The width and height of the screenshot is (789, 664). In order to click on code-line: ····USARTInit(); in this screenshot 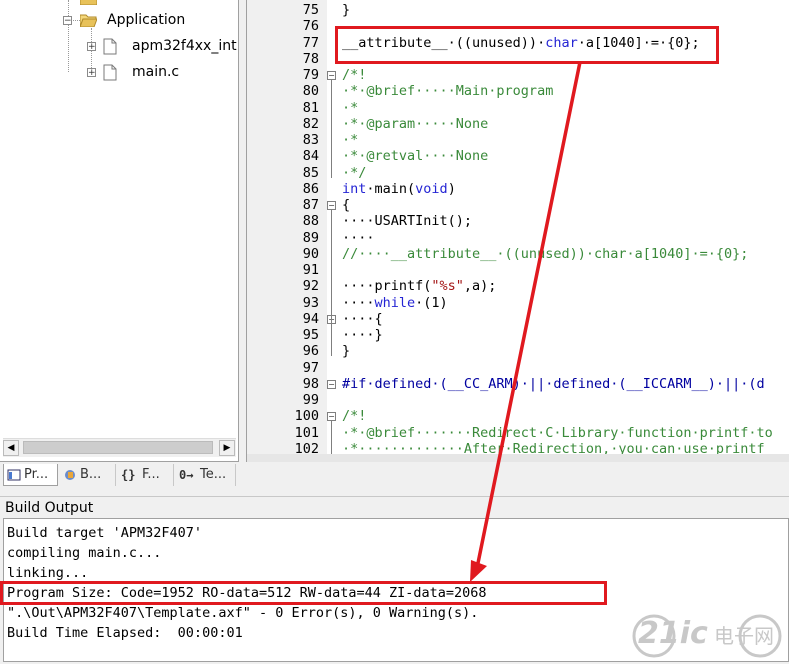, I will do `click(407, 221)`.